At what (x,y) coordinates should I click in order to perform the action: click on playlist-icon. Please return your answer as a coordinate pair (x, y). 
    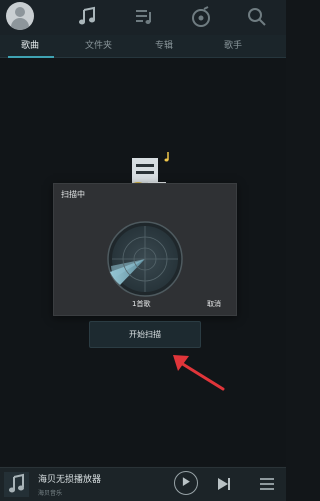
    Looking at the image, I should click on (144, 17).